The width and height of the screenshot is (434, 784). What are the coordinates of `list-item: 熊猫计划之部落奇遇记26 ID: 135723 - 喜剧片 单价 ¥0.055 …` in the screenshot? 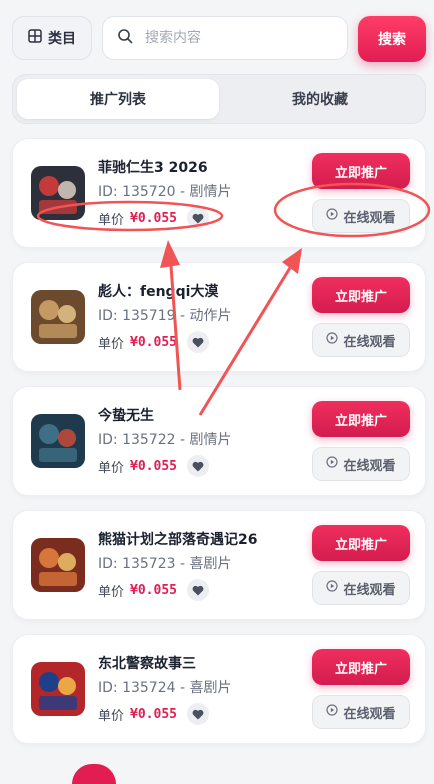 It's located at (219, 565).